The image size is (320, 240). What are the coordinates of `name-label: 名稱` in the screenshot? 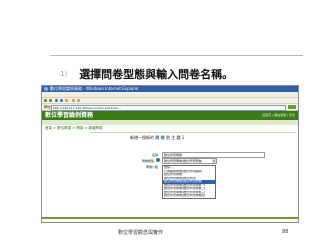 It's located at (154, 155).